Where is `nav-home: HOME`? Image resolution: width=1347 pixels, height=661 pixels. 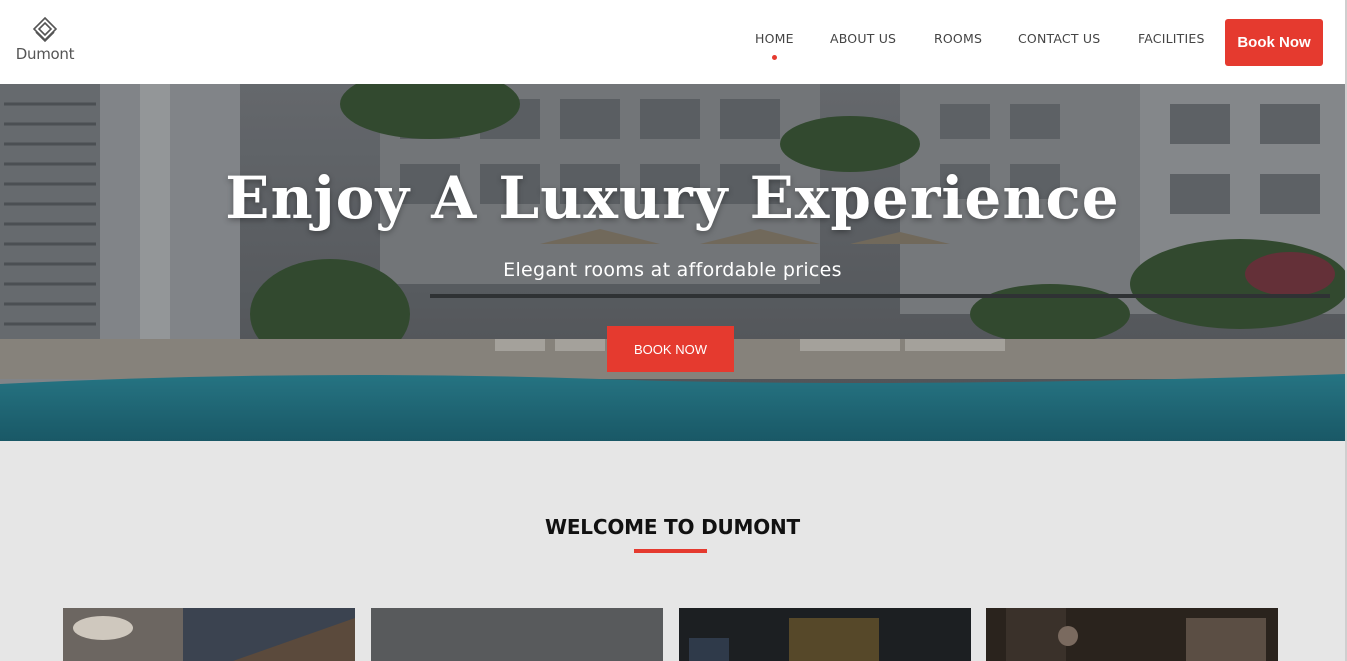
nav-home: HOME is located at coordinates (774, 45).